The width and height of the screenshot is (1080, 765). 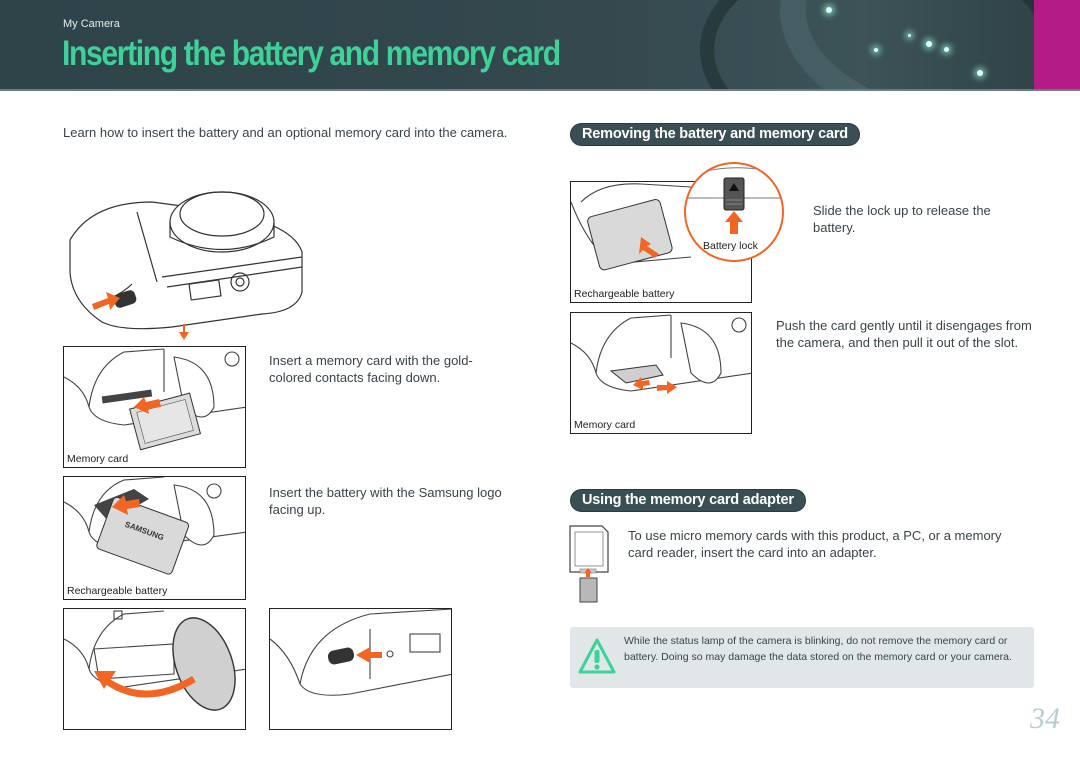 I want to click on figure-memory-card-insert: Memory card, so click(x=154, y=407).